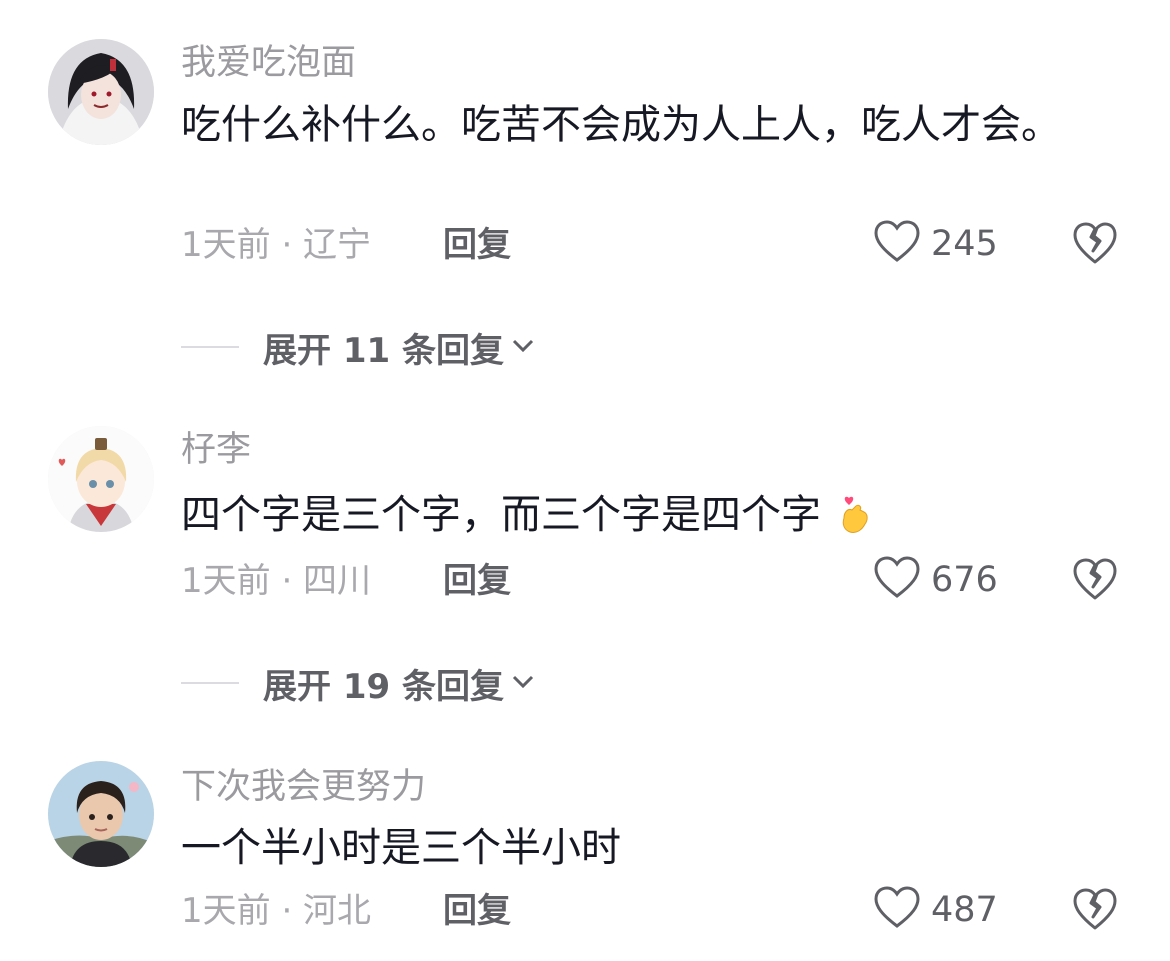  I want to click on expand-replies-label: 展开 19 条回复, so click(383, 686).